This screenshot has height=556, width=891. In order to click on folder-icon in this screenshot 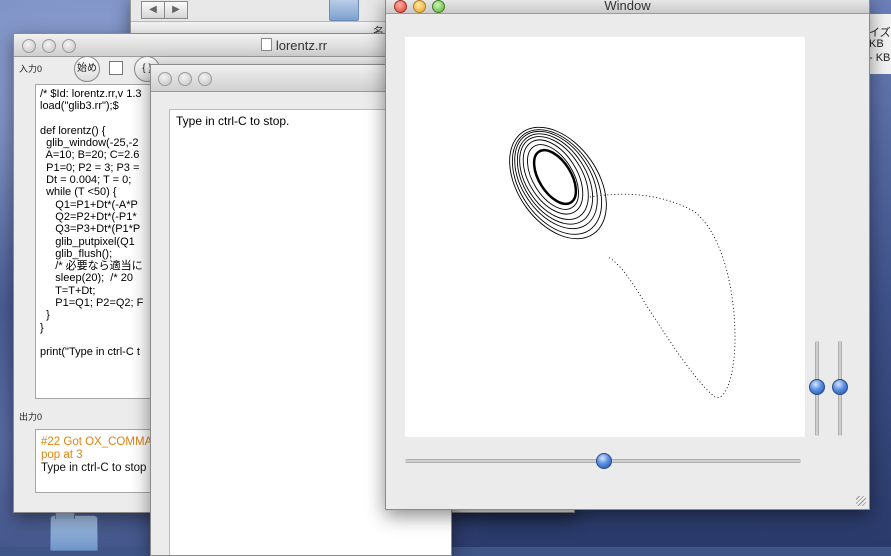, I will do `click(74, 530)`.